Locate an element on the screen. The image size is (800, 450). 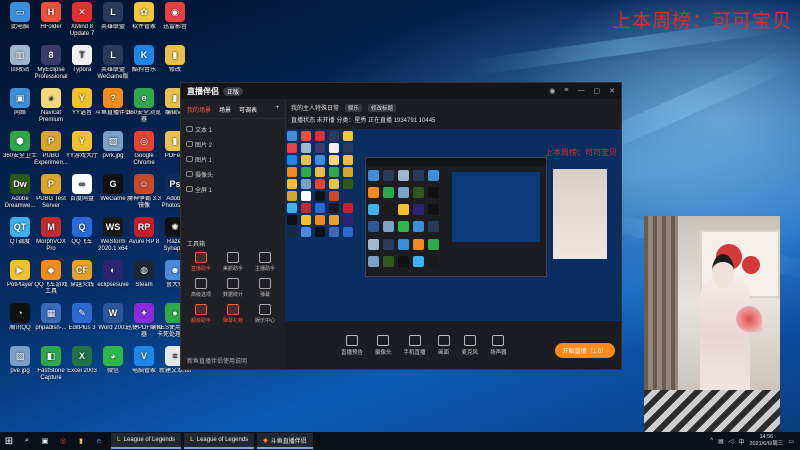
taskbar-app-lol-1: L League of Legends is located at coordinates (146, 441).